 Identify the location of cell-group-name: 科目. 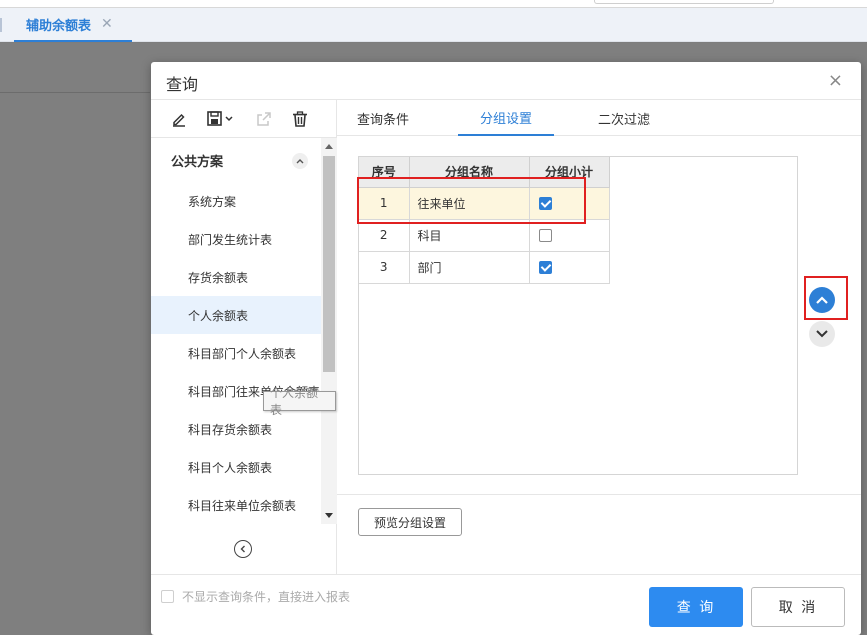
(469, 235).